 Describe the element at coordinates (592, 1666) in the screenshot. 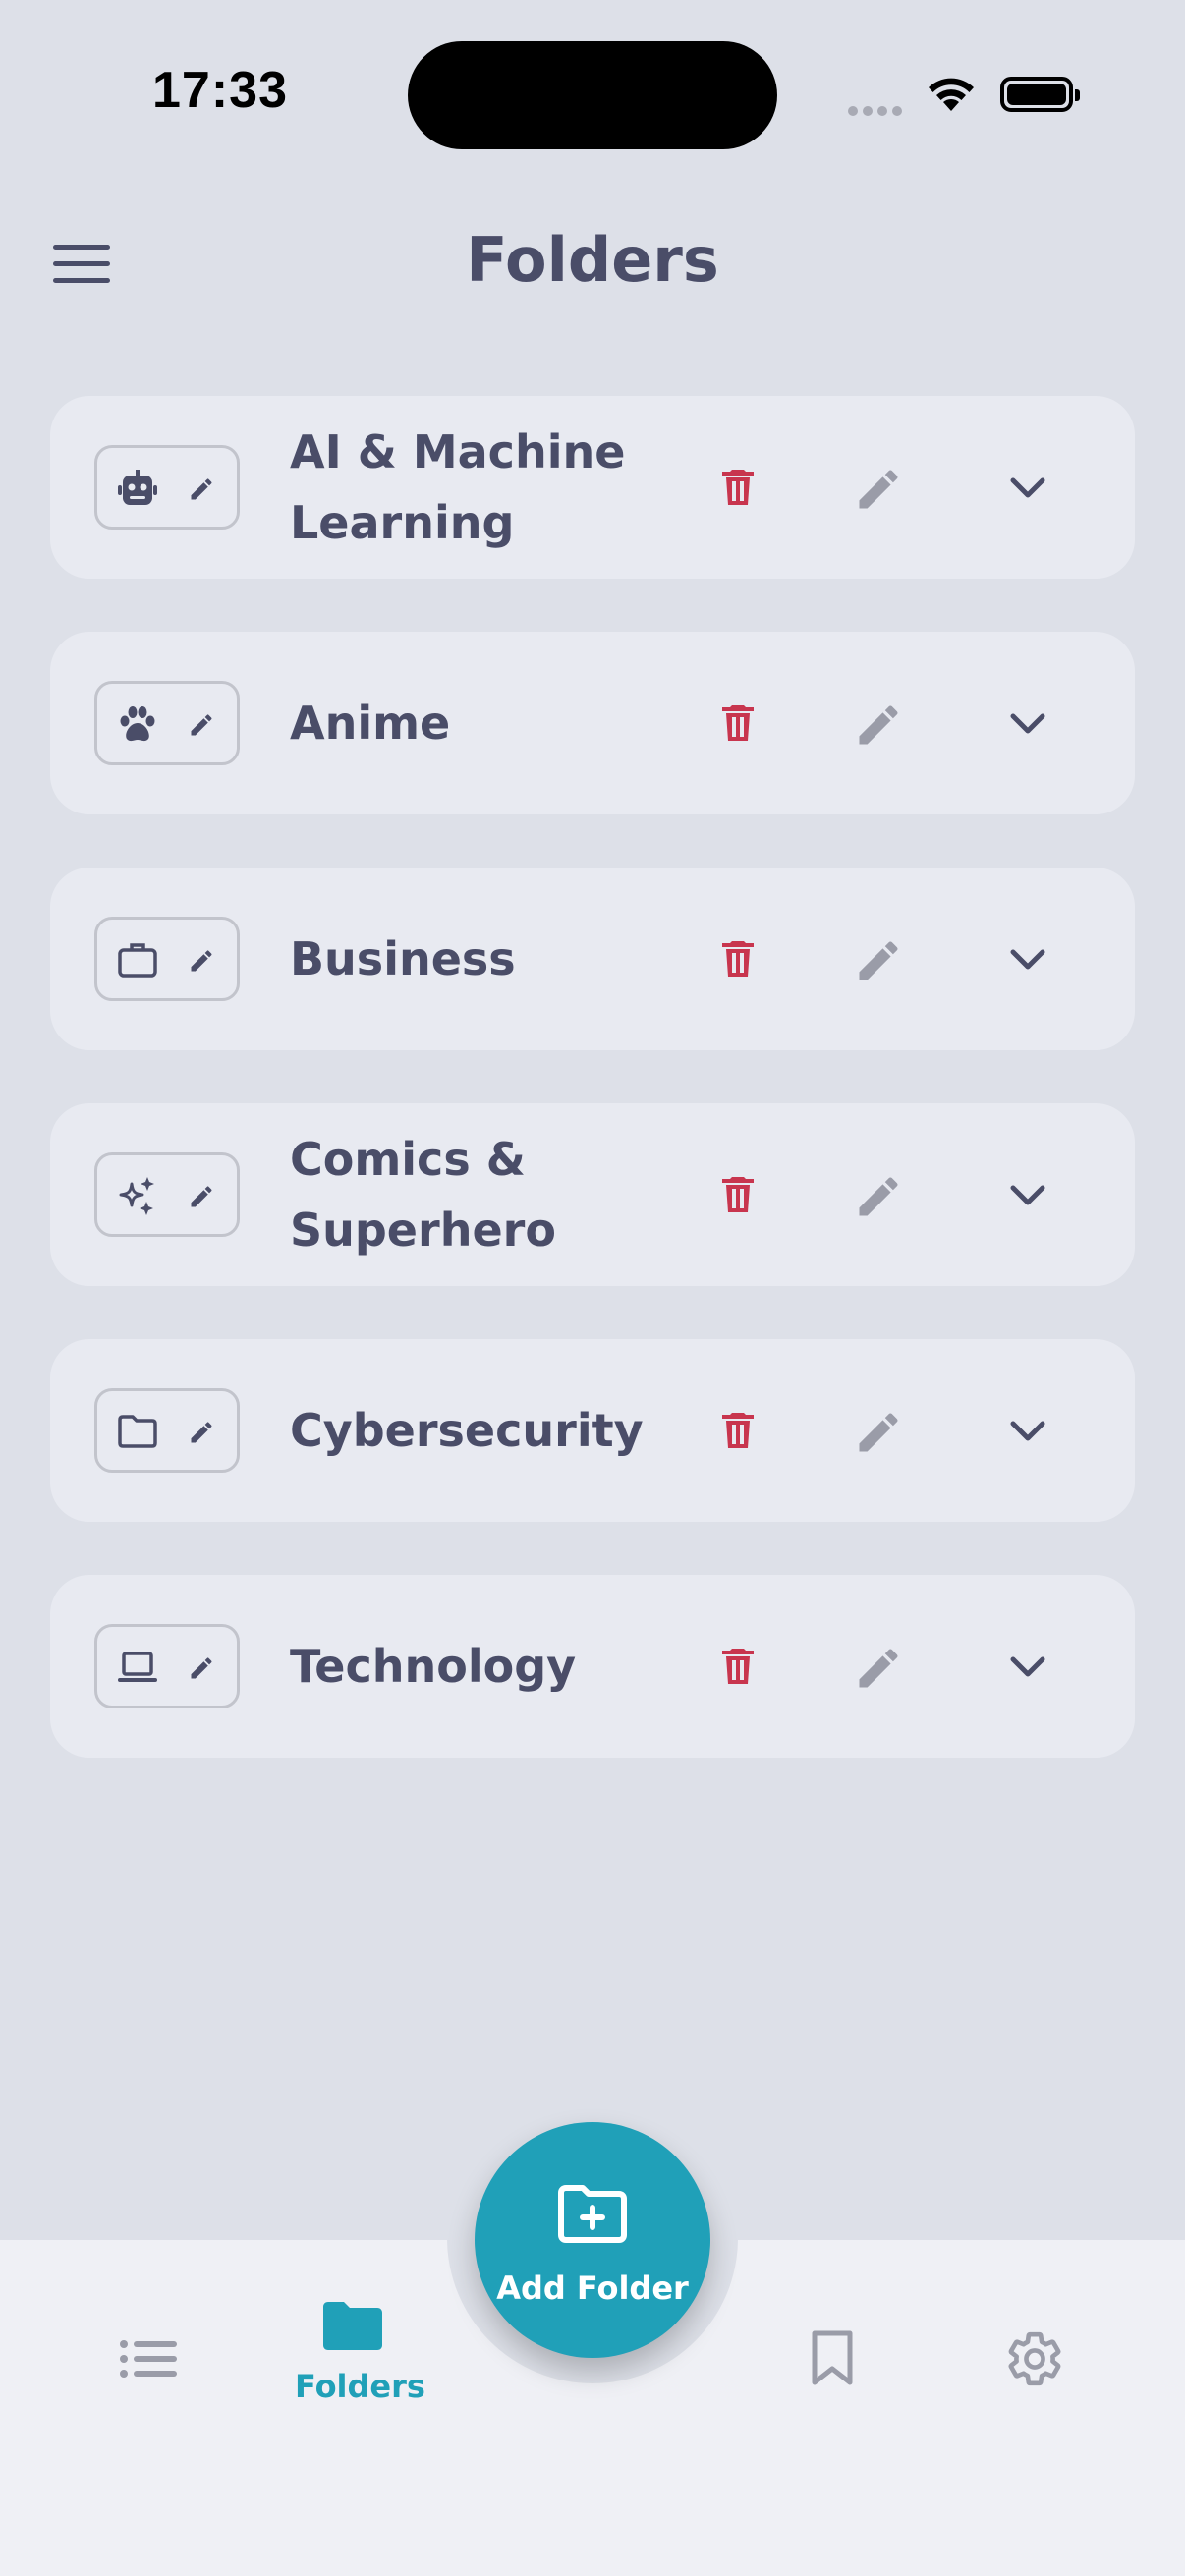

I see `folder-row: Technology` at that location.